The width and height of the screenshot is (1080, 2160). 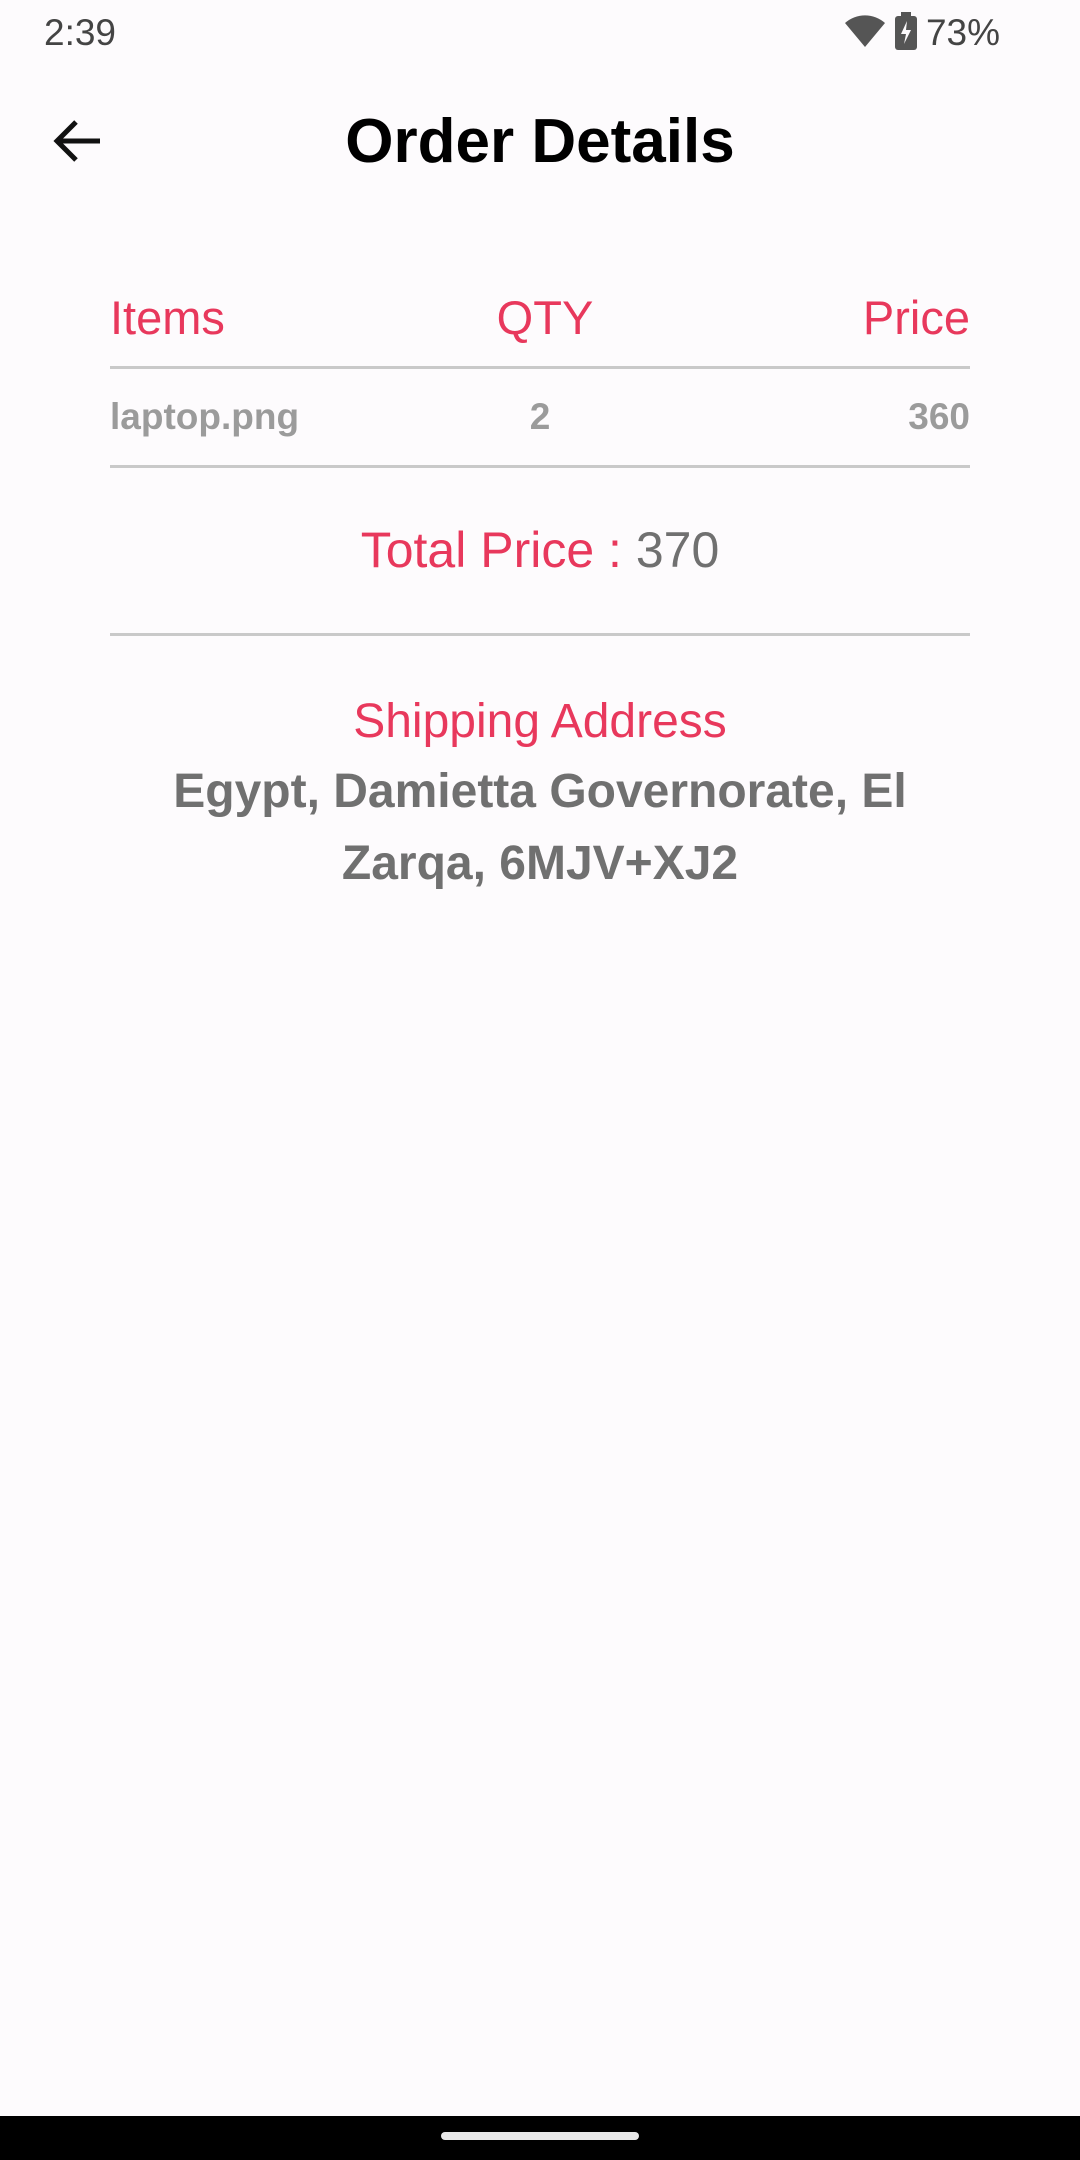 What do you see at coordinates (916, 317) in the screenshot?
I see `column-header-price: Price` at bounding box center [916, 317].